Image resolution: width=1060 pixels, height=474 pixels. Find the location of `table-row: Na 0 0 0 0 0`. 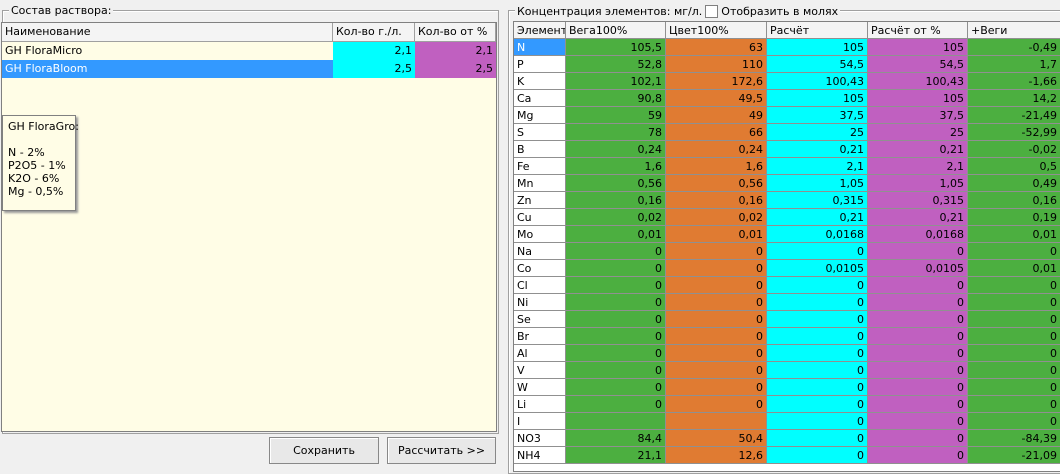

table-row: Na 0 0 0 0 0 is located at coordinates (787, 251).